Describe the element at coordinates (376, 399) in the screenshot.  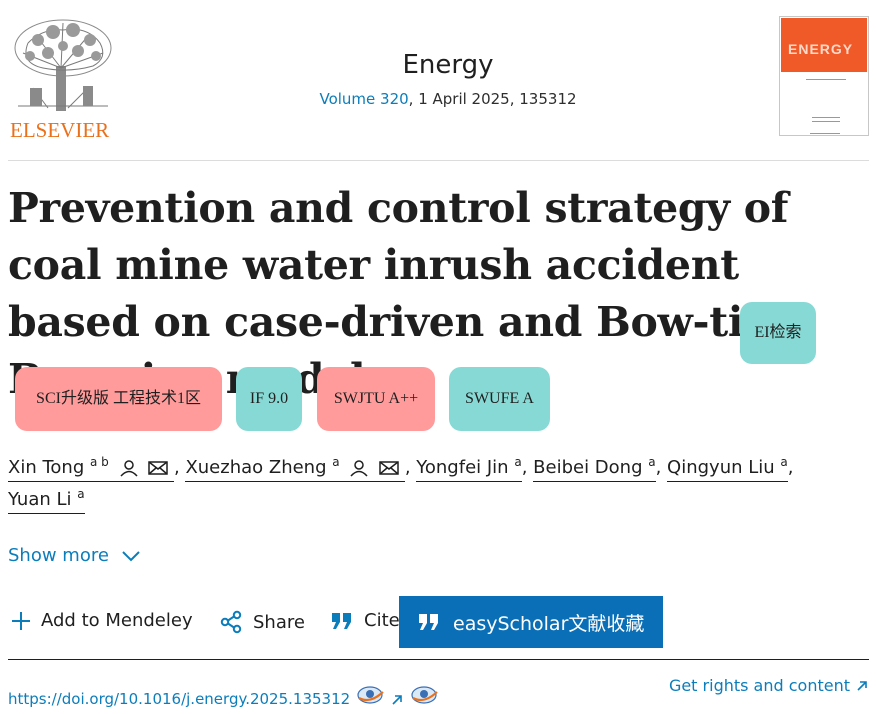
I see `badge-swjtu: SWJTU A++` at that location.